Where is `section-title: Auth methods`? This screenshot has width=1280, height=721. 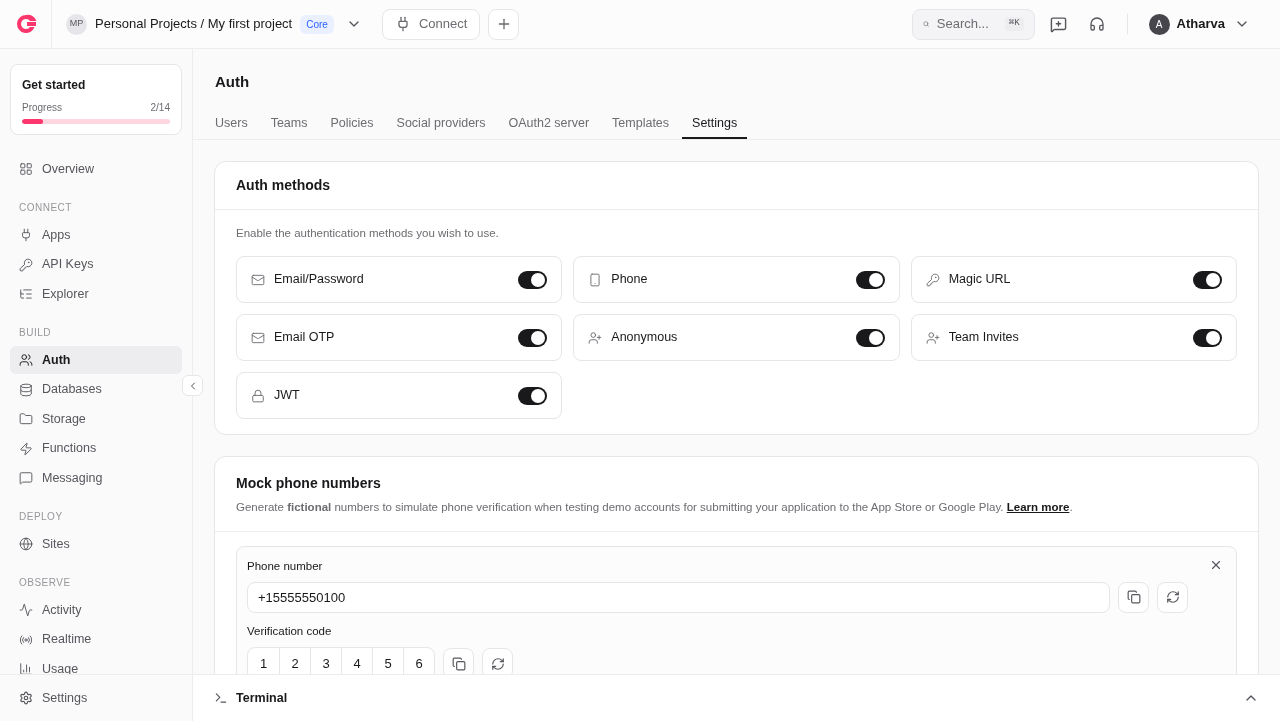 section-title: Auth methods is located at coordinates (283, 185).